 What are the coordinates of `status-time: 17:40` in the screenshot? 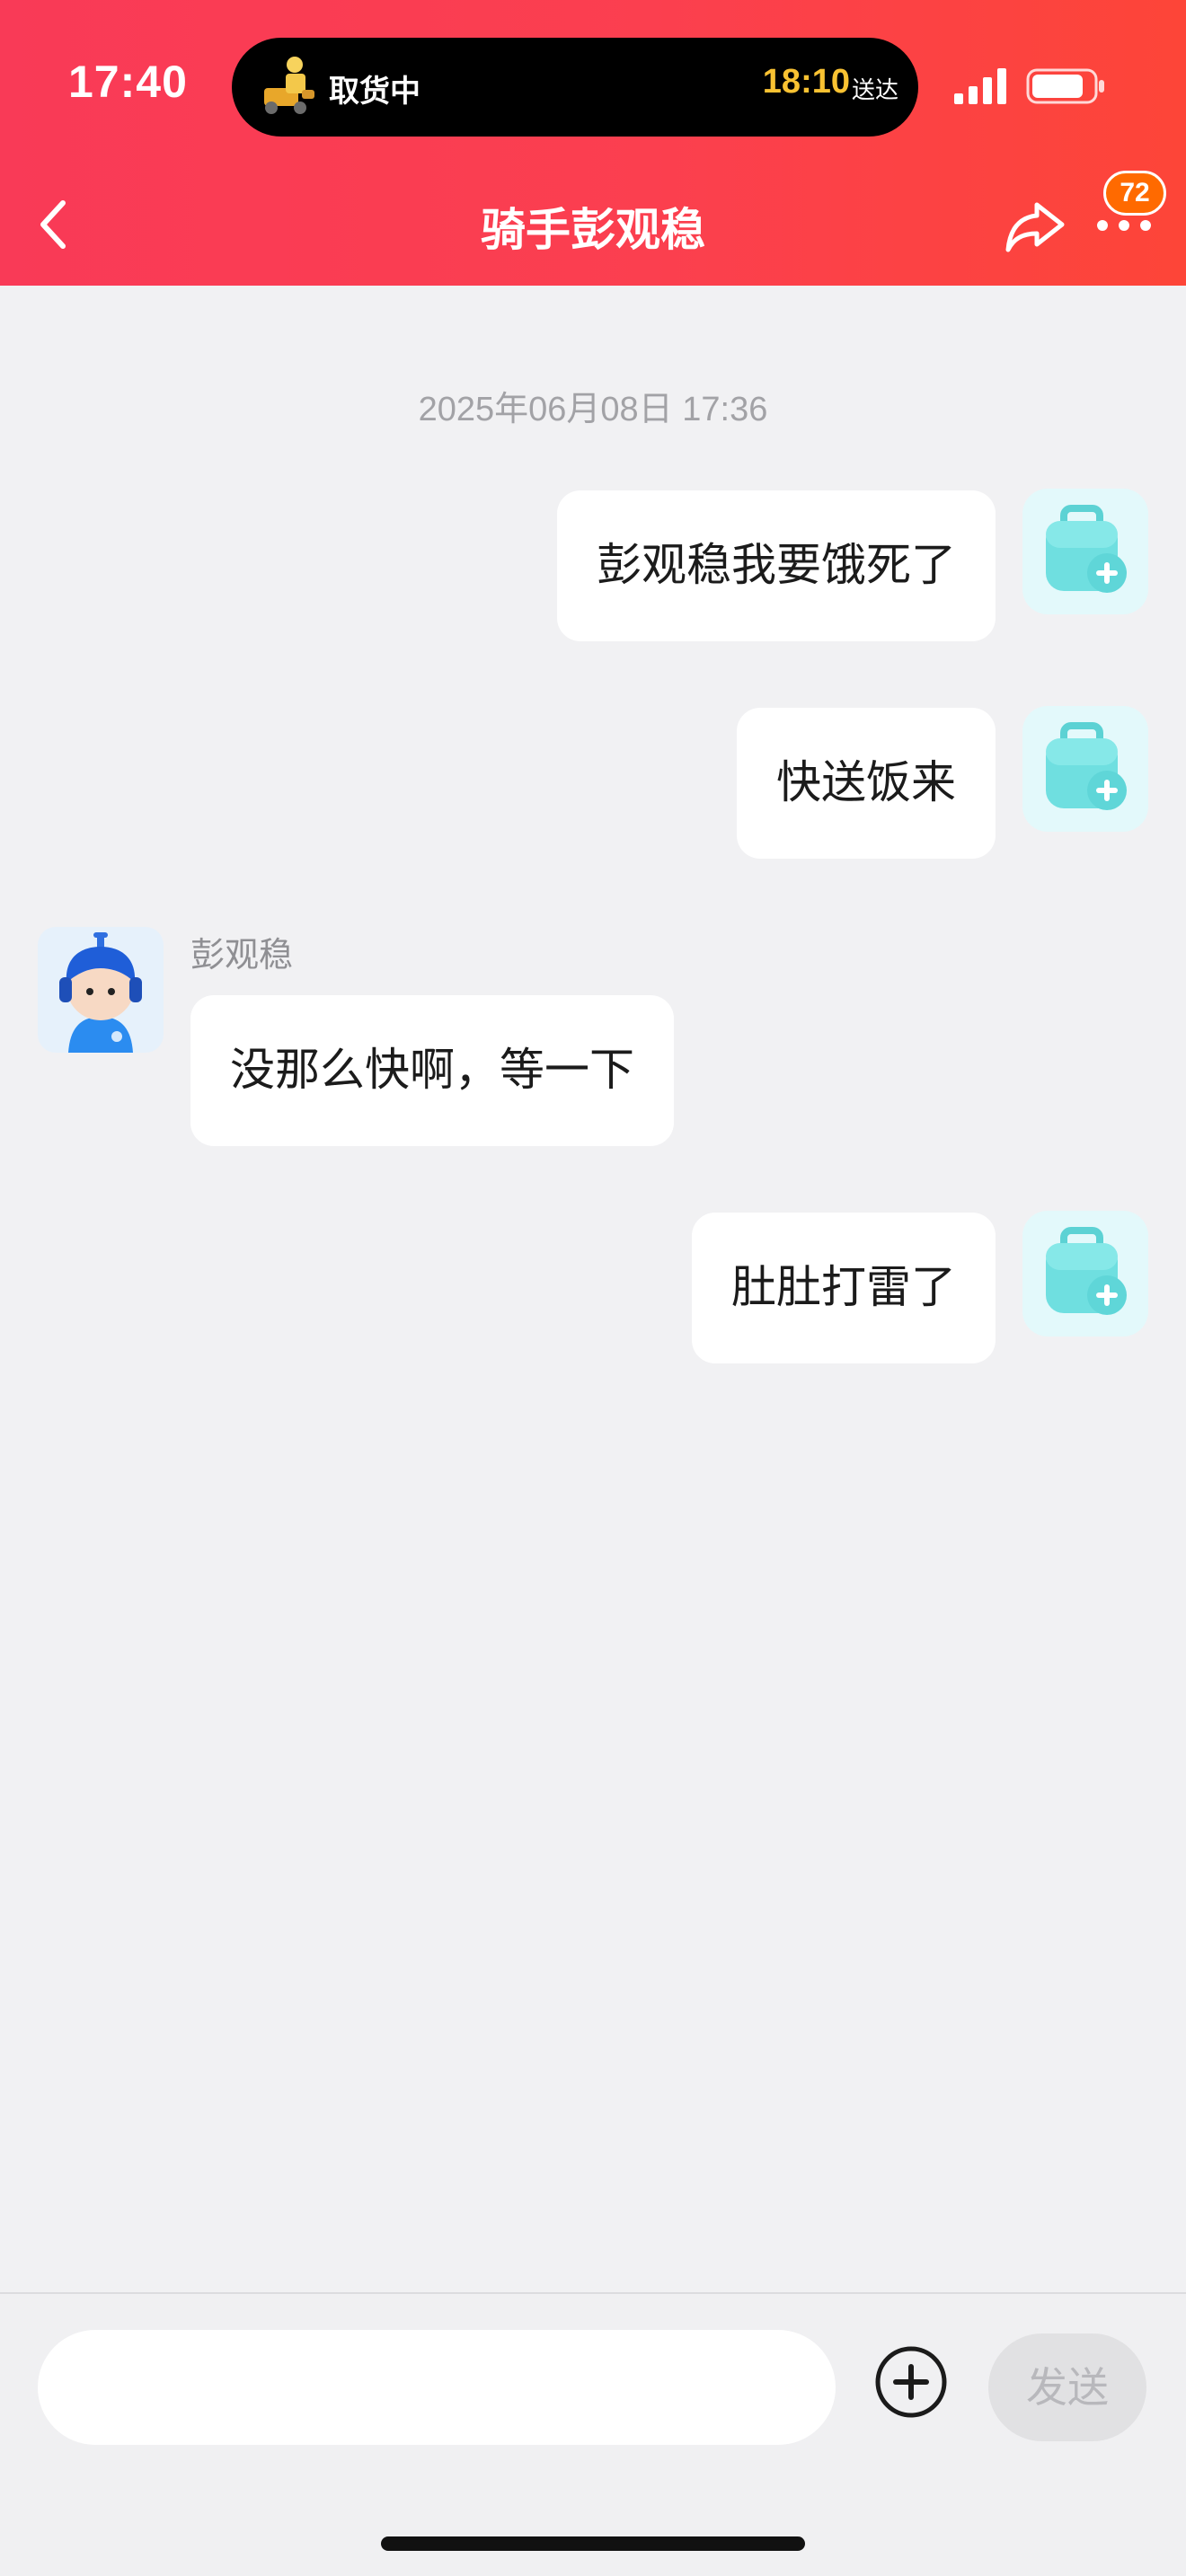 It's located at (128, 82).